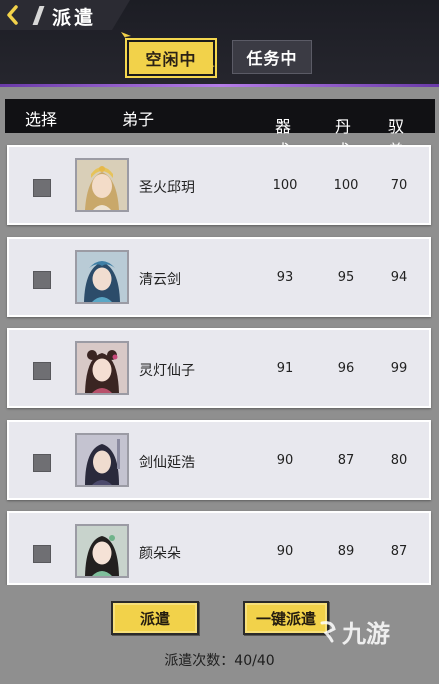 This screenshot has width=439, height=684. I want to click on back-arrow-icon, so click(14, 15).